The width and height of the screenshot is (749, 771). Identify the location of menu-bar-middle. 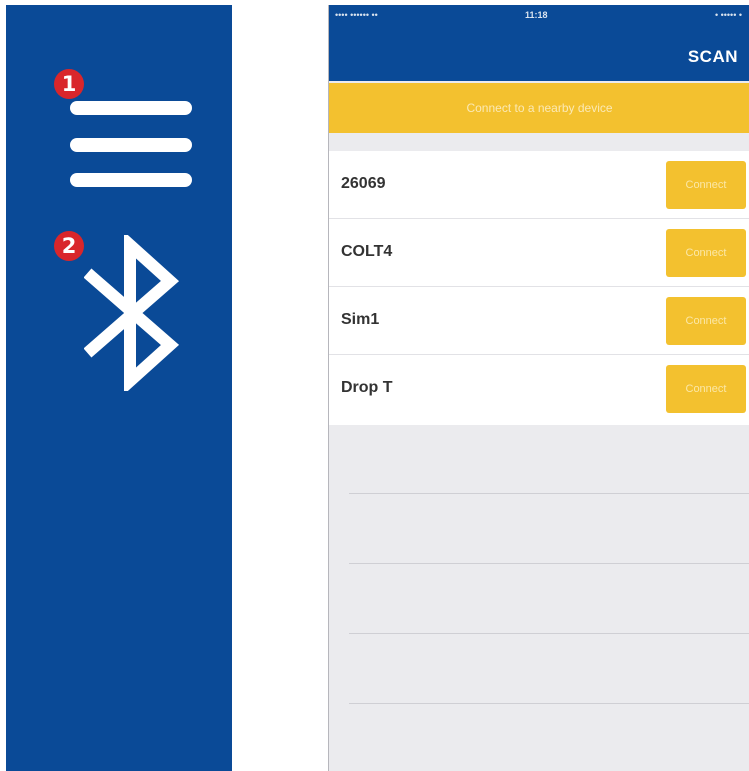
(131, 145).